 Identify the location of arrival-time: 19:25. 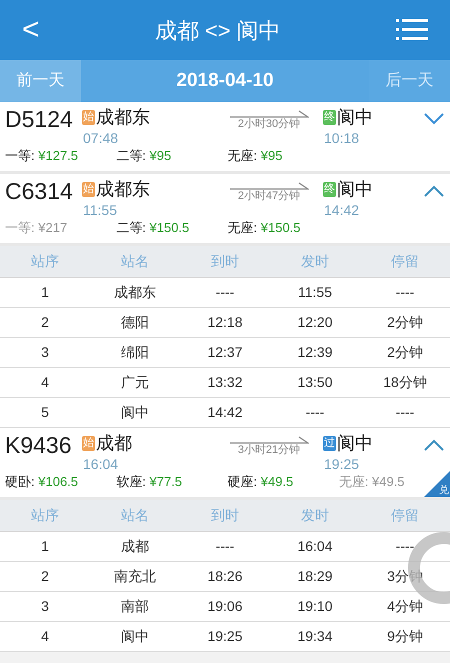
(341, 464).